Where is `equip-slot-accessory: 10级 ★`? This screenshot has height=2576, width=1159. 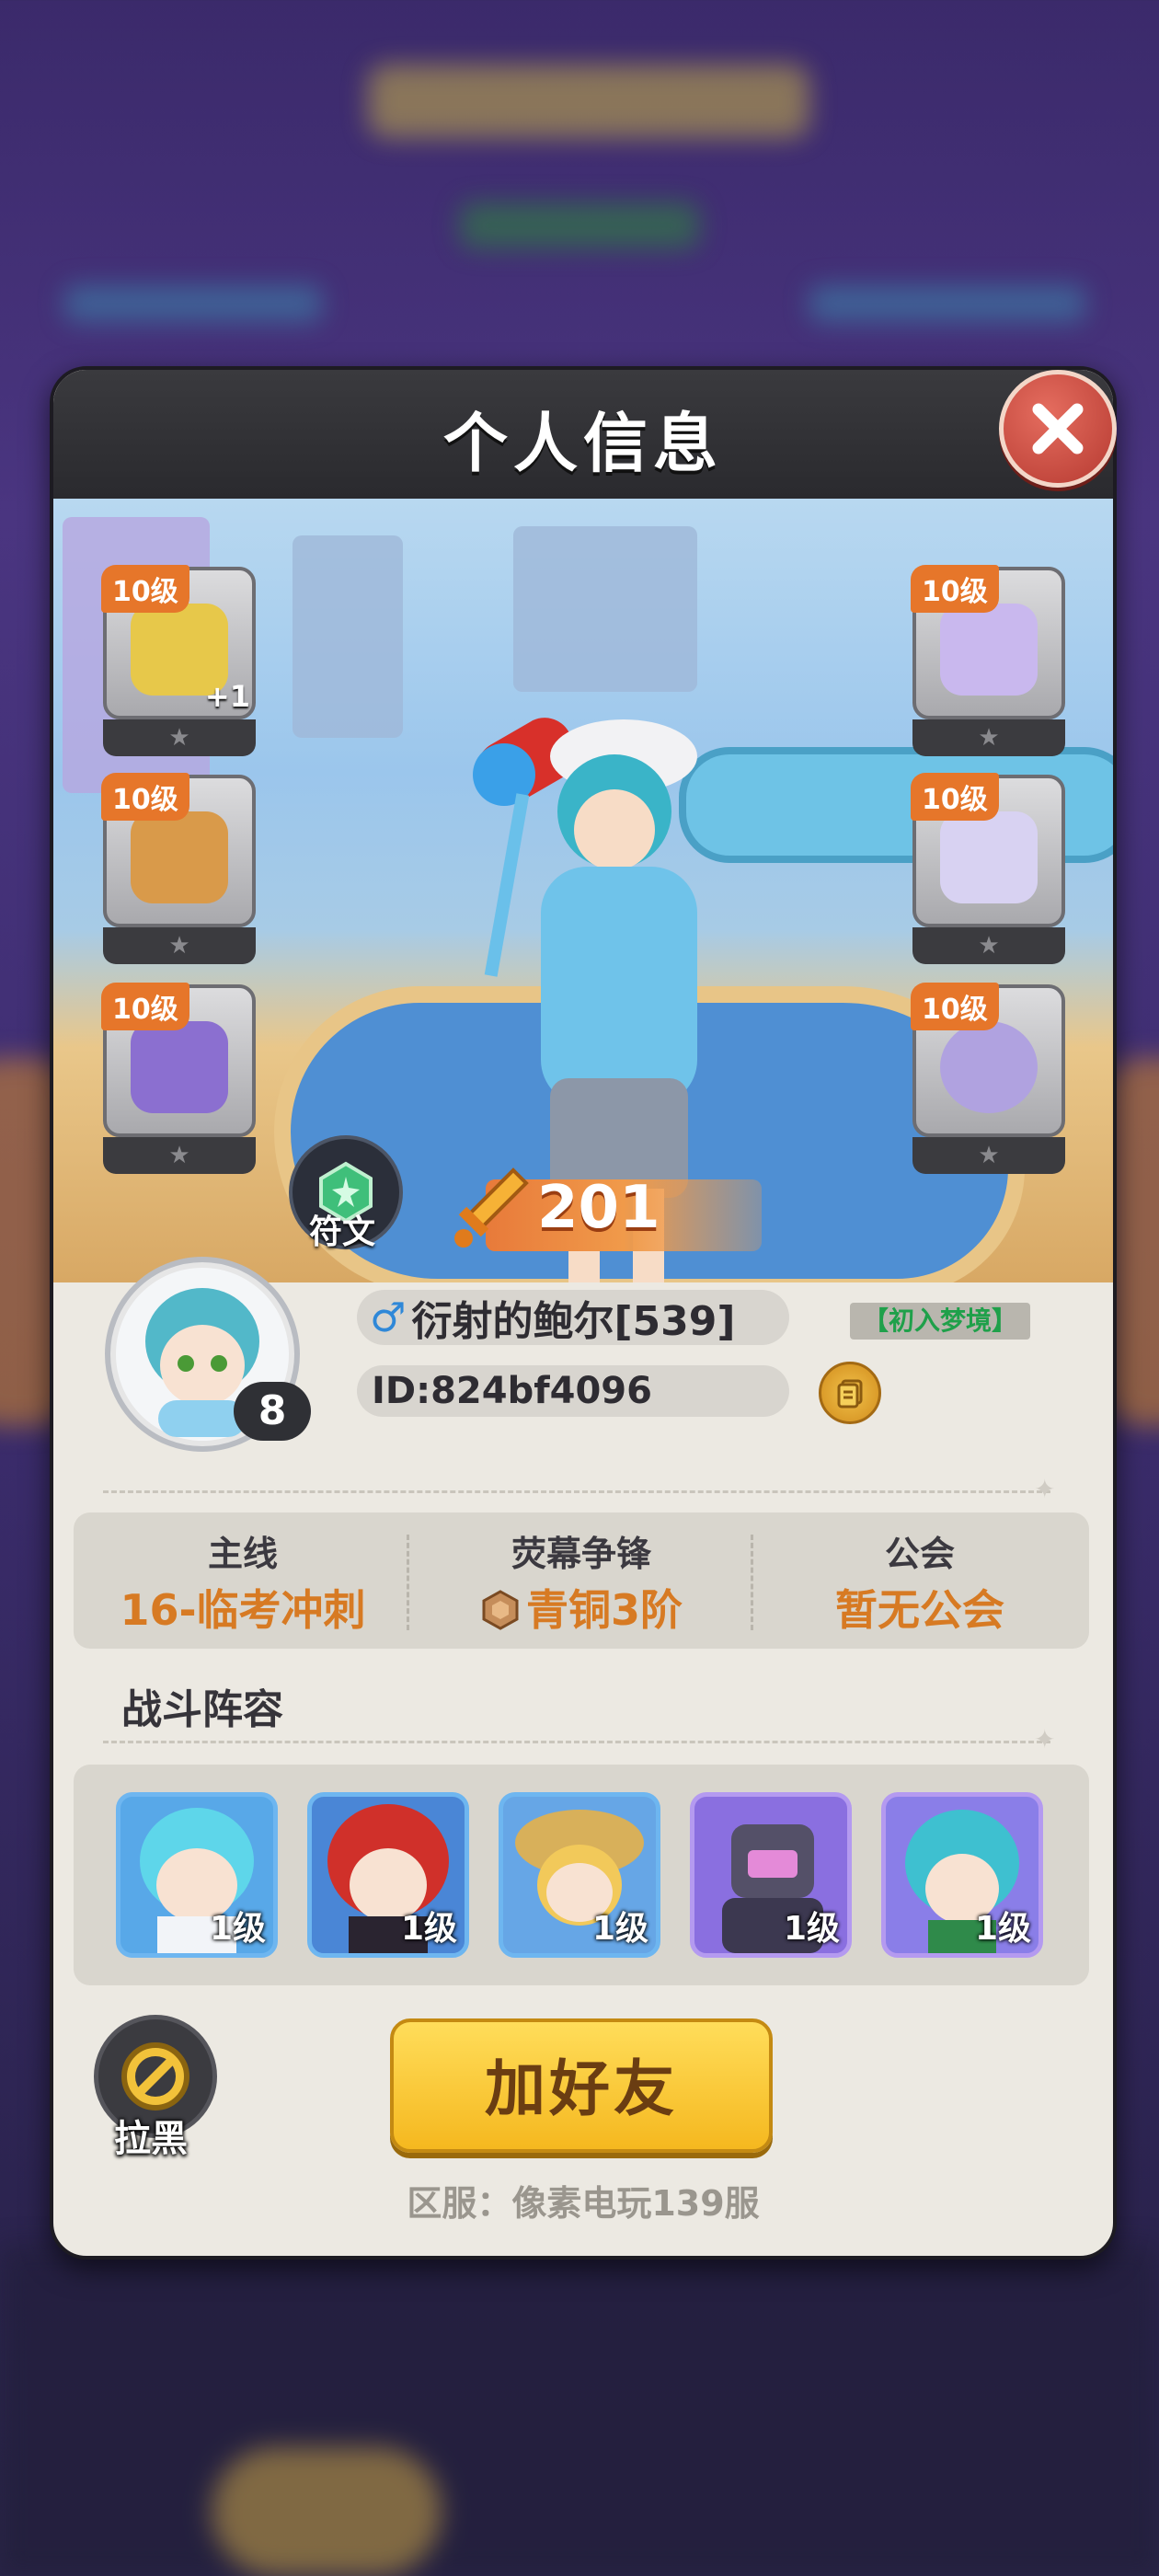
equip-slot-accessory: 10级 ★ is located at coordinates (988, 1078).